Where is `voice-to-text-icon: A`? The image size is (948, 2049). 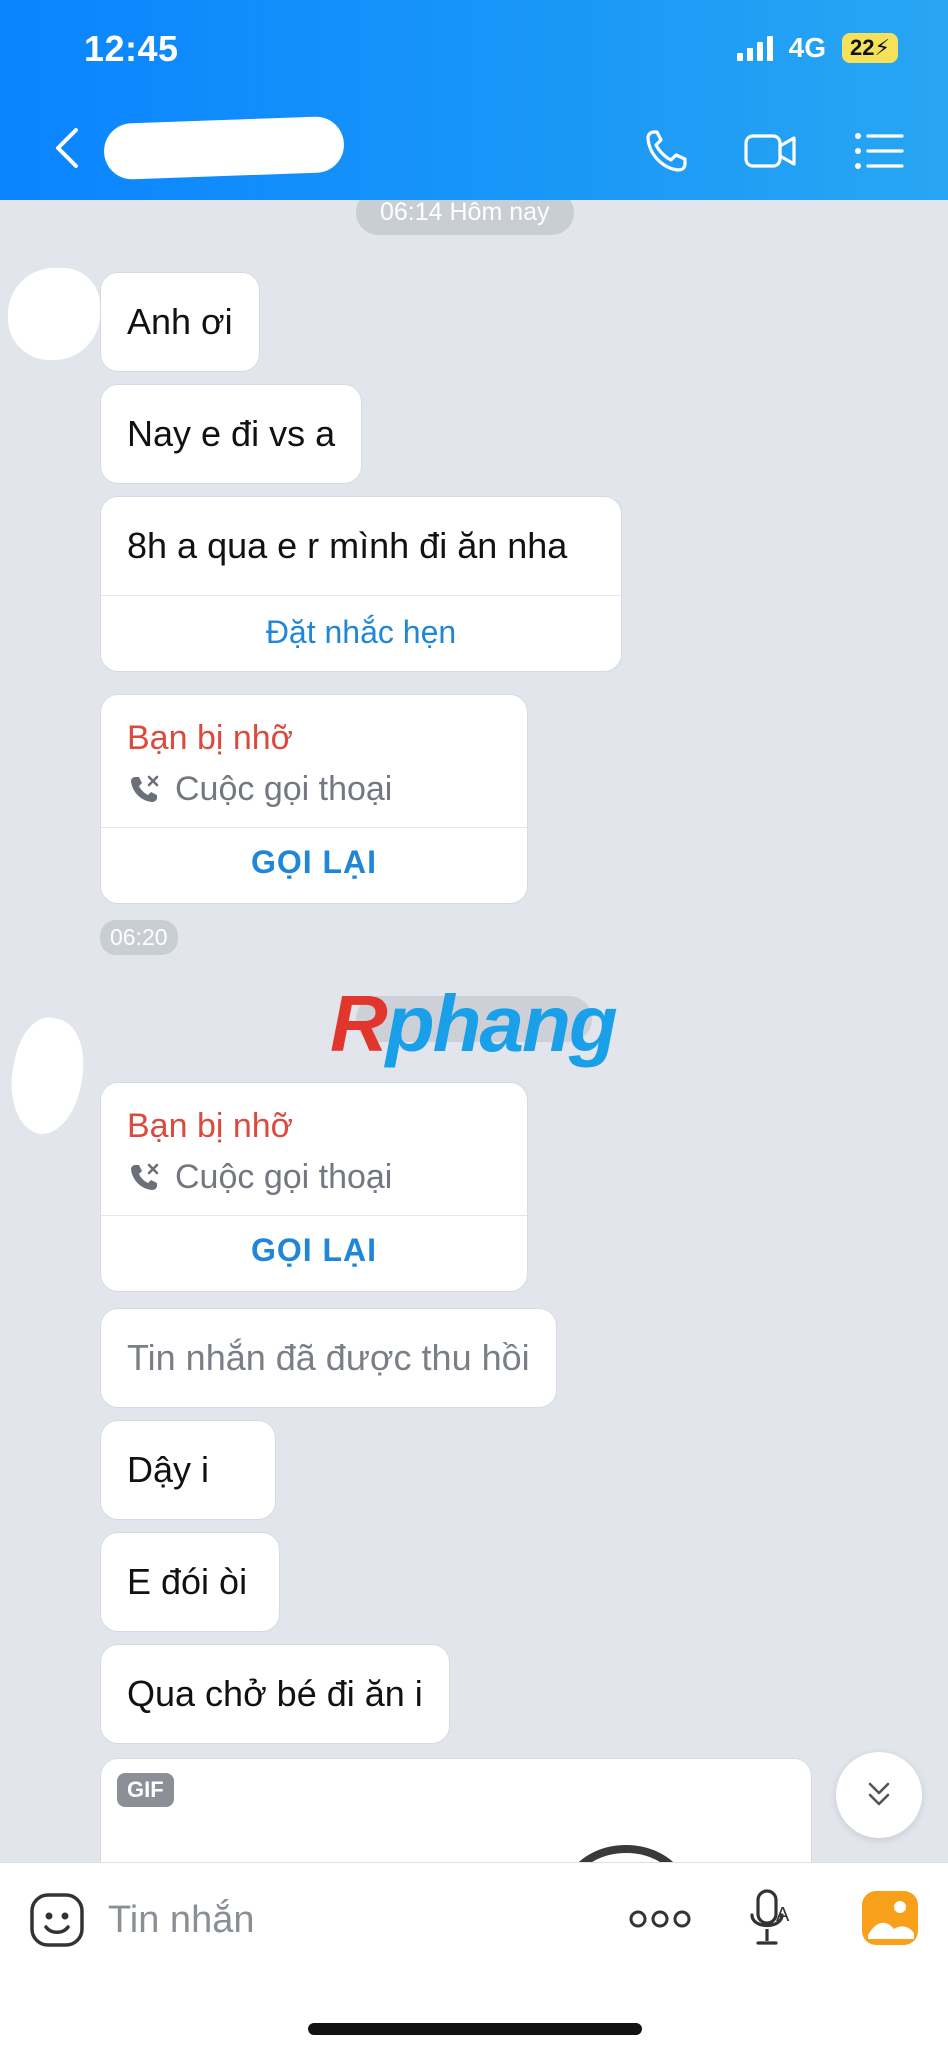 voice-to-text-icon: A is located at coordinates (771, 1919).